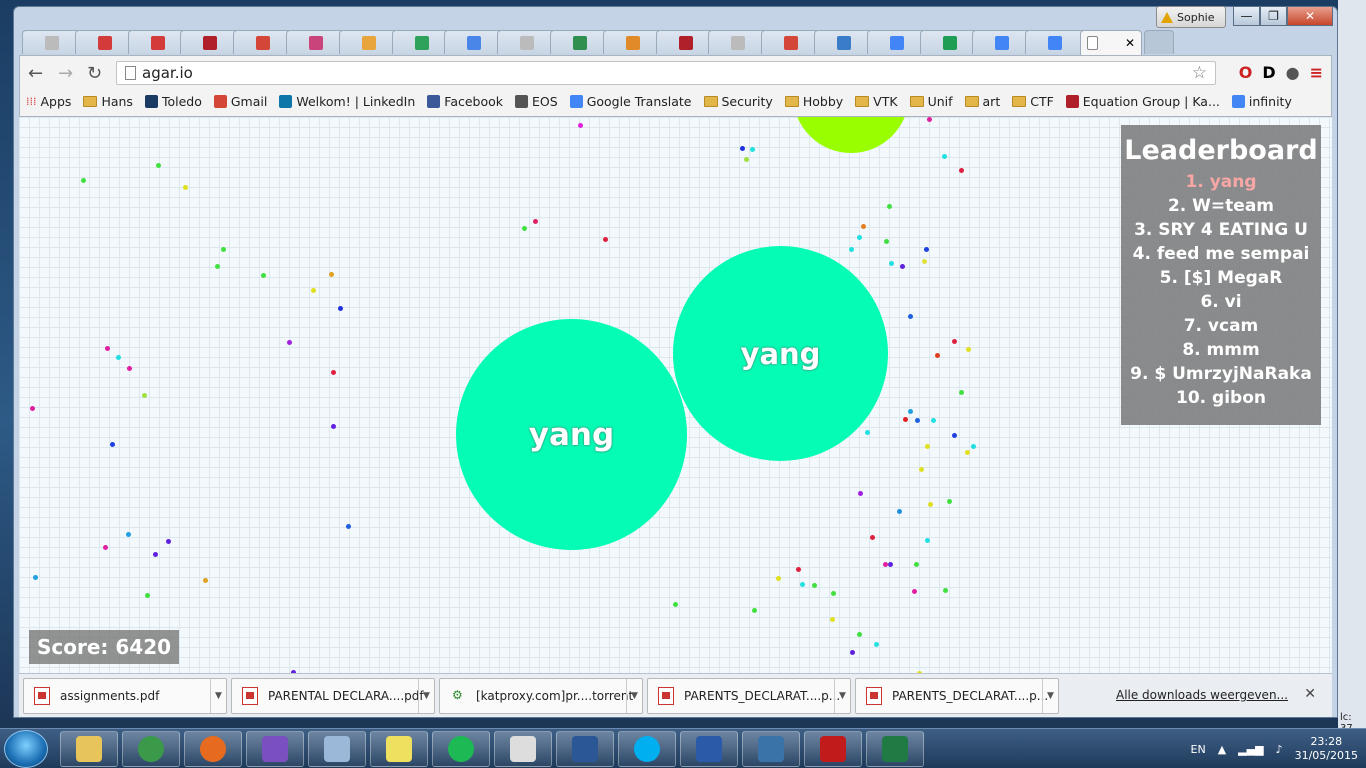 Image resolution: width=1366 pixels, height=768 pixels. I want to click on taskbar-explorer, so click(89, 749).